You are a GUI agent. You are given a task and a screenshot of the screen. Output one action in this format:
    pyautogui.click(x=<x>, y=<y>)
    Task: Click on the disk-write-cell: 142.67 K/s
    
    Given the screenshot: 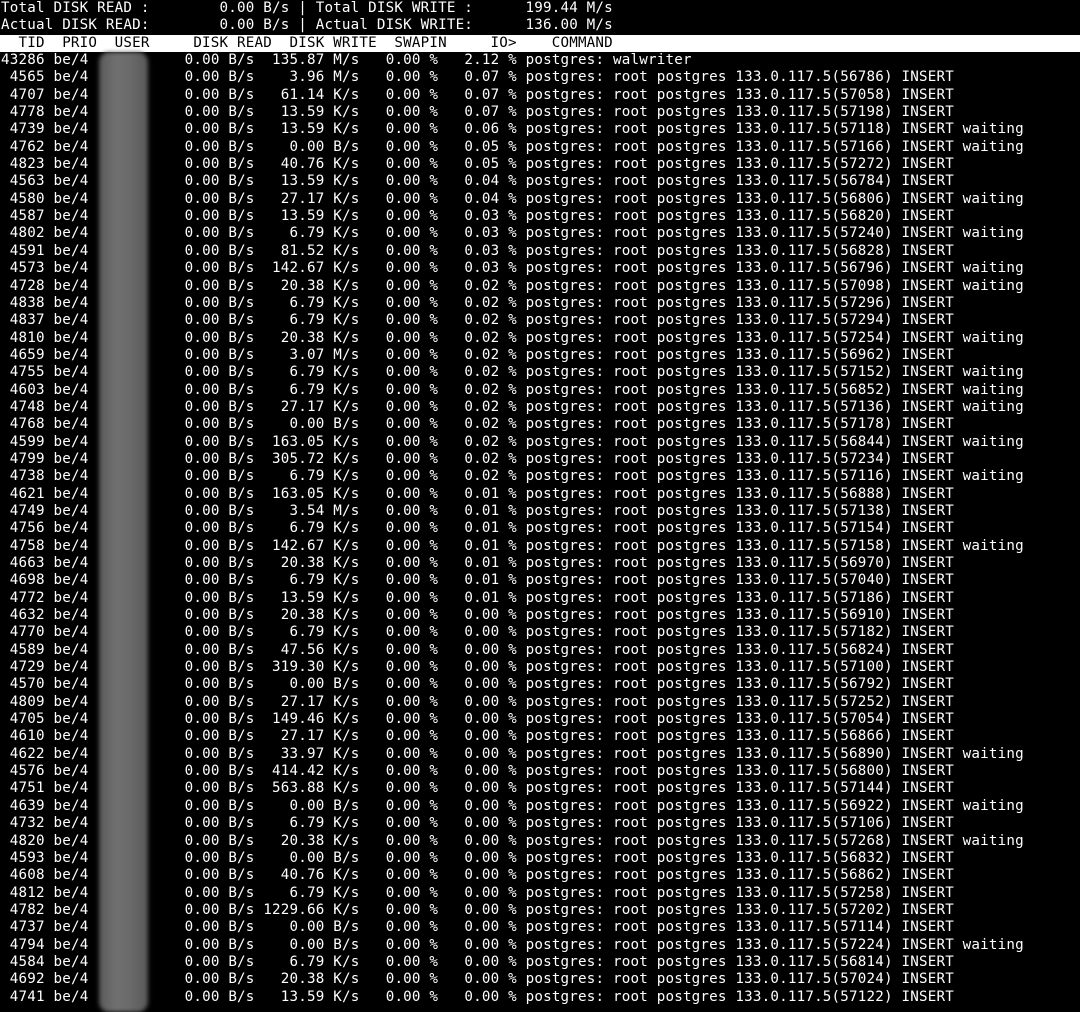 What is the action you would take?
    pyautogui.click(x=311, y=545)
    